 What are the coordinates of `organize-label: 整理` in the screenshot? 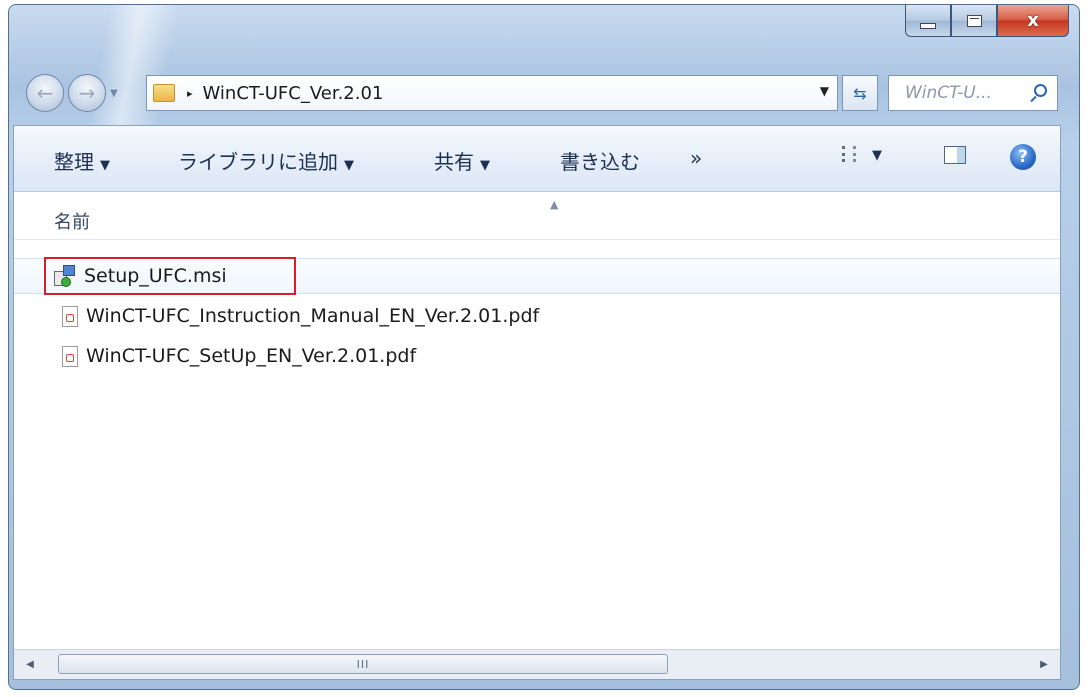 It's located at (74, 162).